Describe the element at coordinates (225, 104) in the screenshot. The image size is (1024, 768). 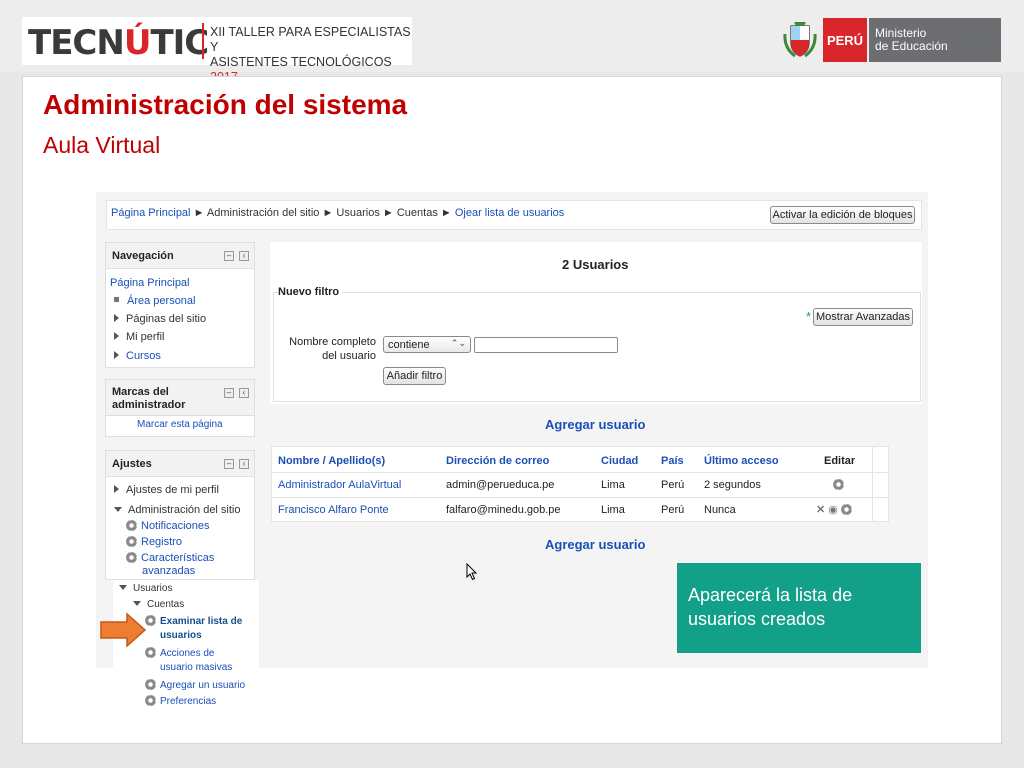
I see `slide-title: Administración del sistema` at that location.